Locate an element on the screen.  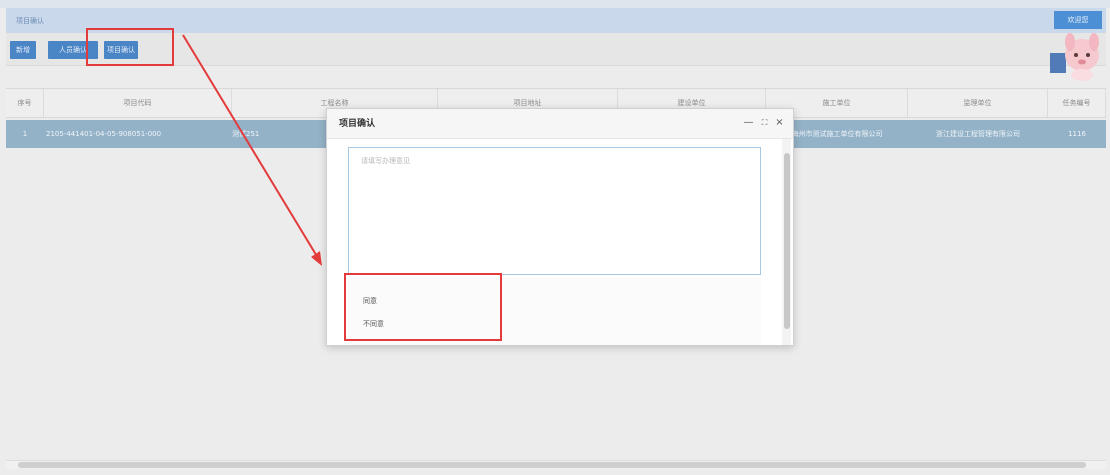
horizontal-scrollbar is located at coordinates (556, 464).